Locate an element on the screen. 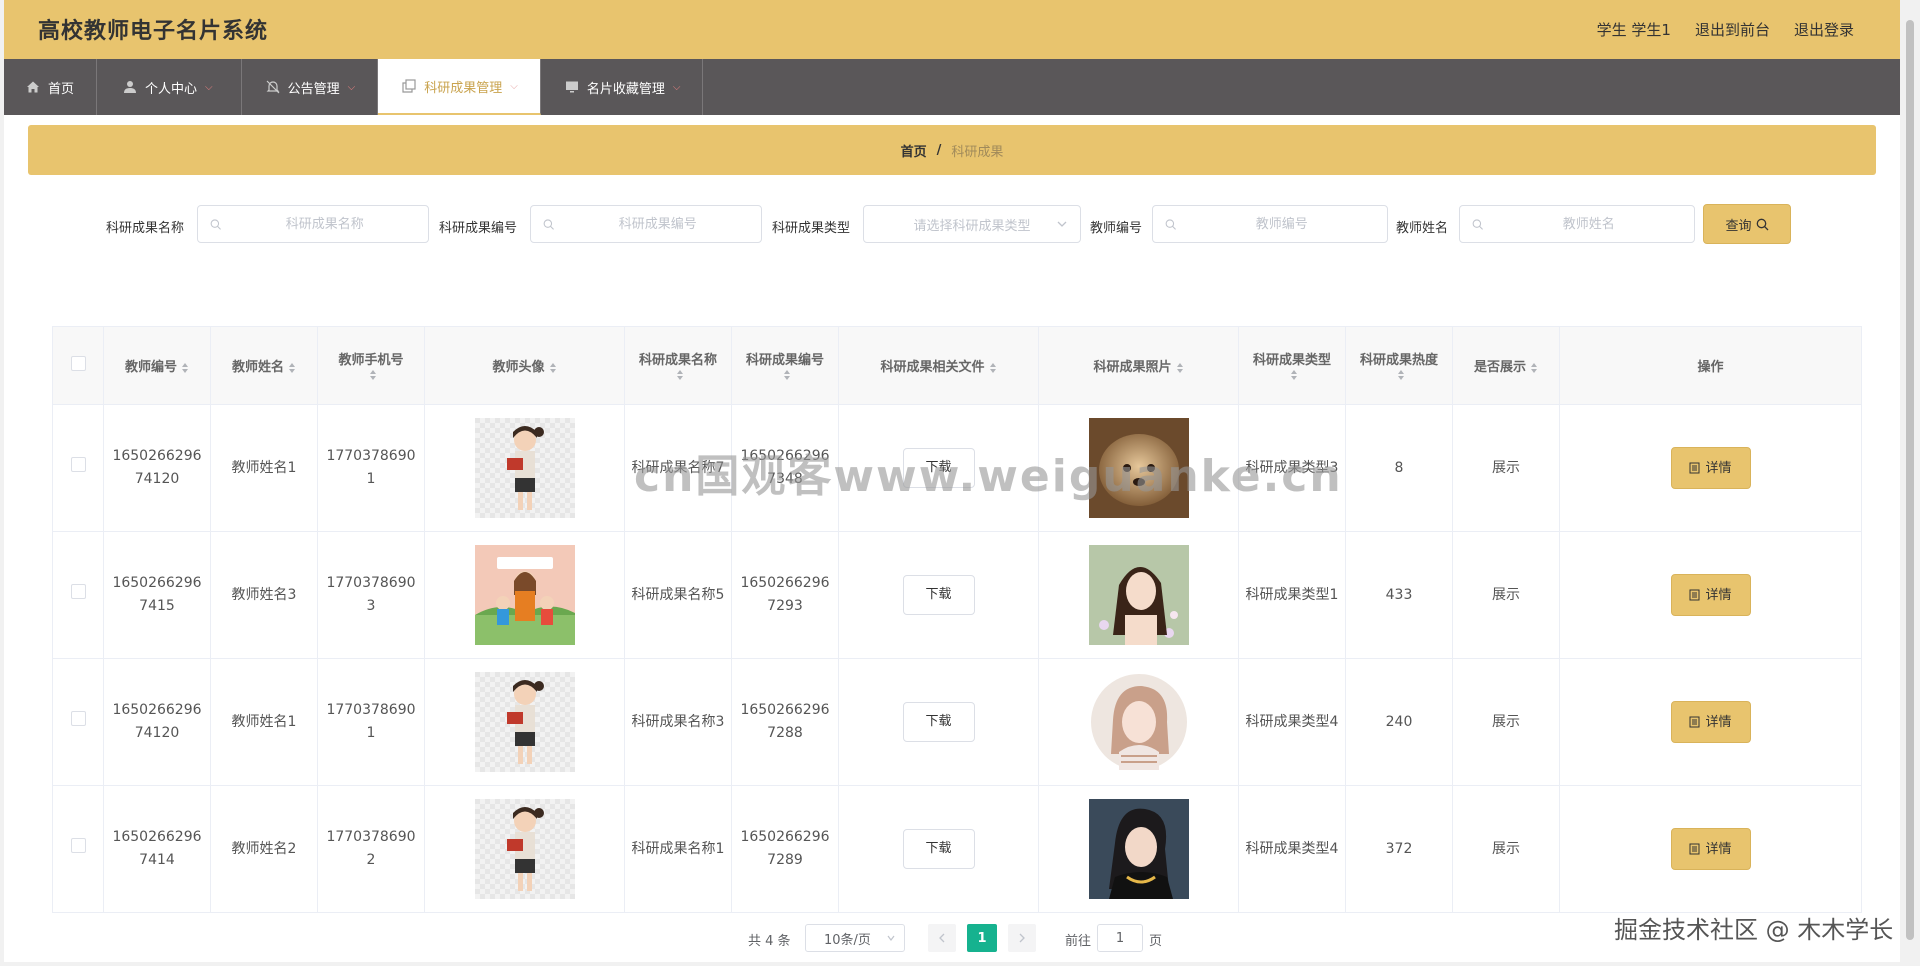 The height and width of the screenshot is (966, 1920). research-name-input is located at coordinates (324, 224).